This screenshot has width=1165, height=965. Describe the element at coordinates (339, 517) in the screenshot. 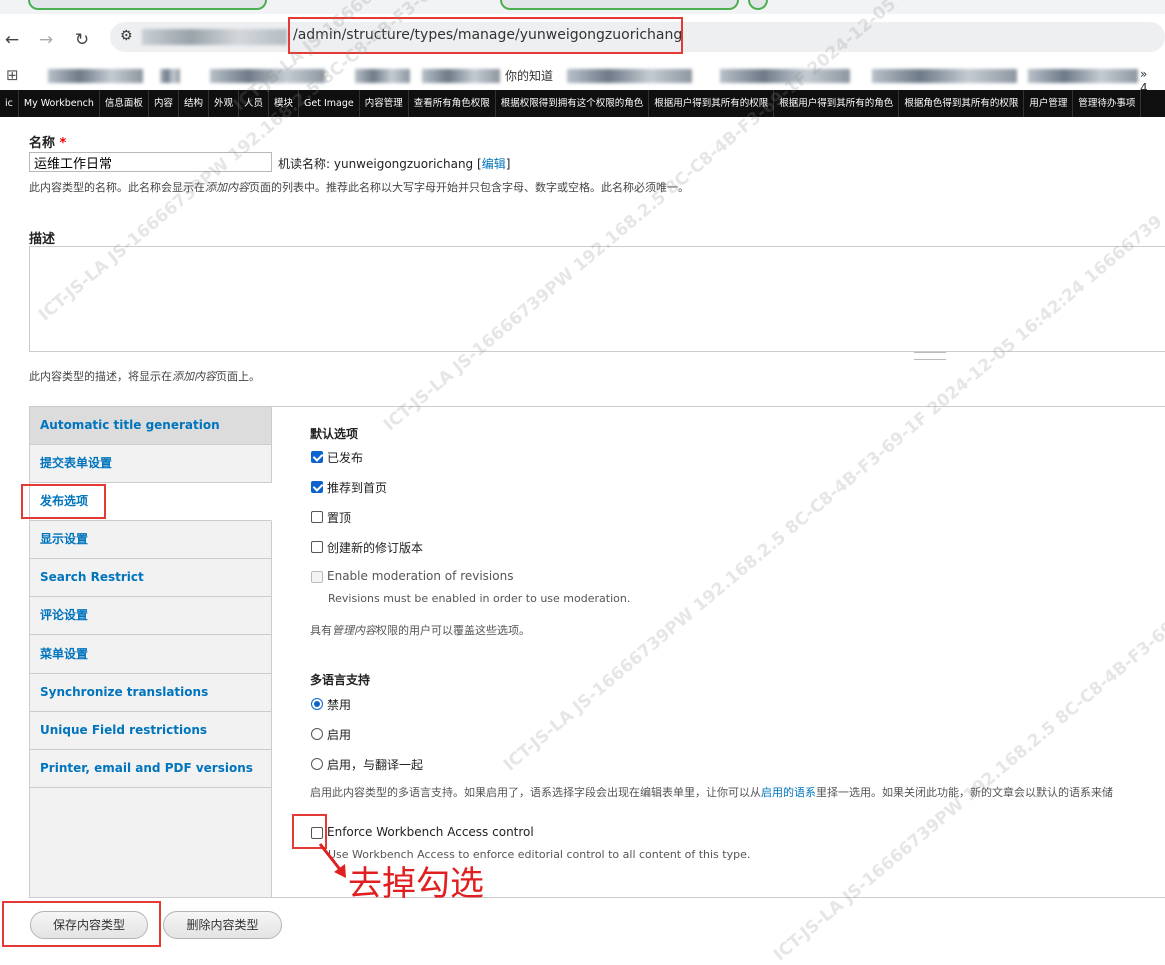

I see `sticky-label: 置顶` at that location.